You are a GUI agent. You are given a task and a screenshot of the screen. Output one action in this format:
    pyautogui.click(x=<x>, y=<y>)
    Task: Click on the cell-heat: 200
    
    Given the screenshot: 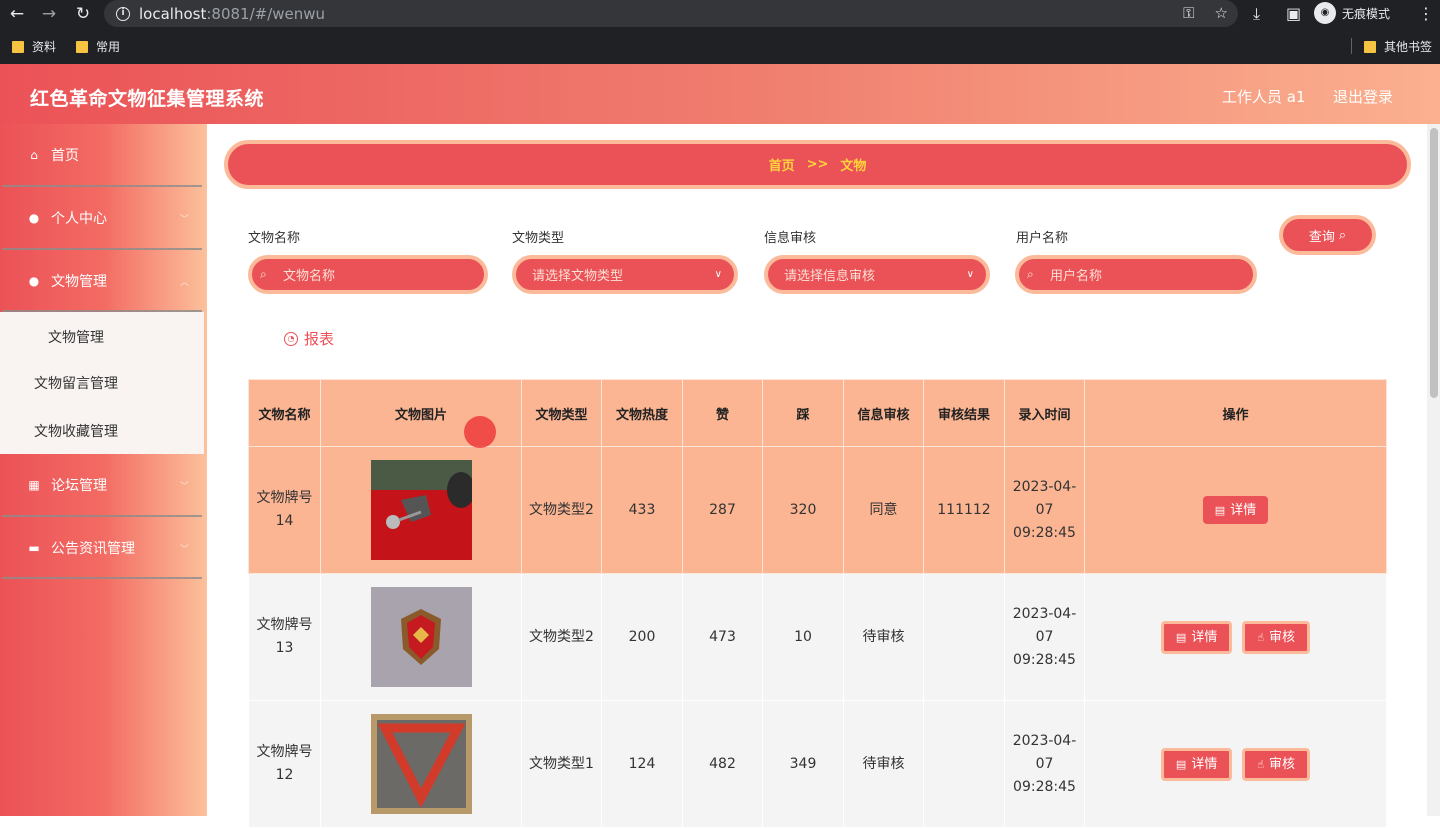 What is the action you would take?
    pyautogui.click(x=642, y=637)
    